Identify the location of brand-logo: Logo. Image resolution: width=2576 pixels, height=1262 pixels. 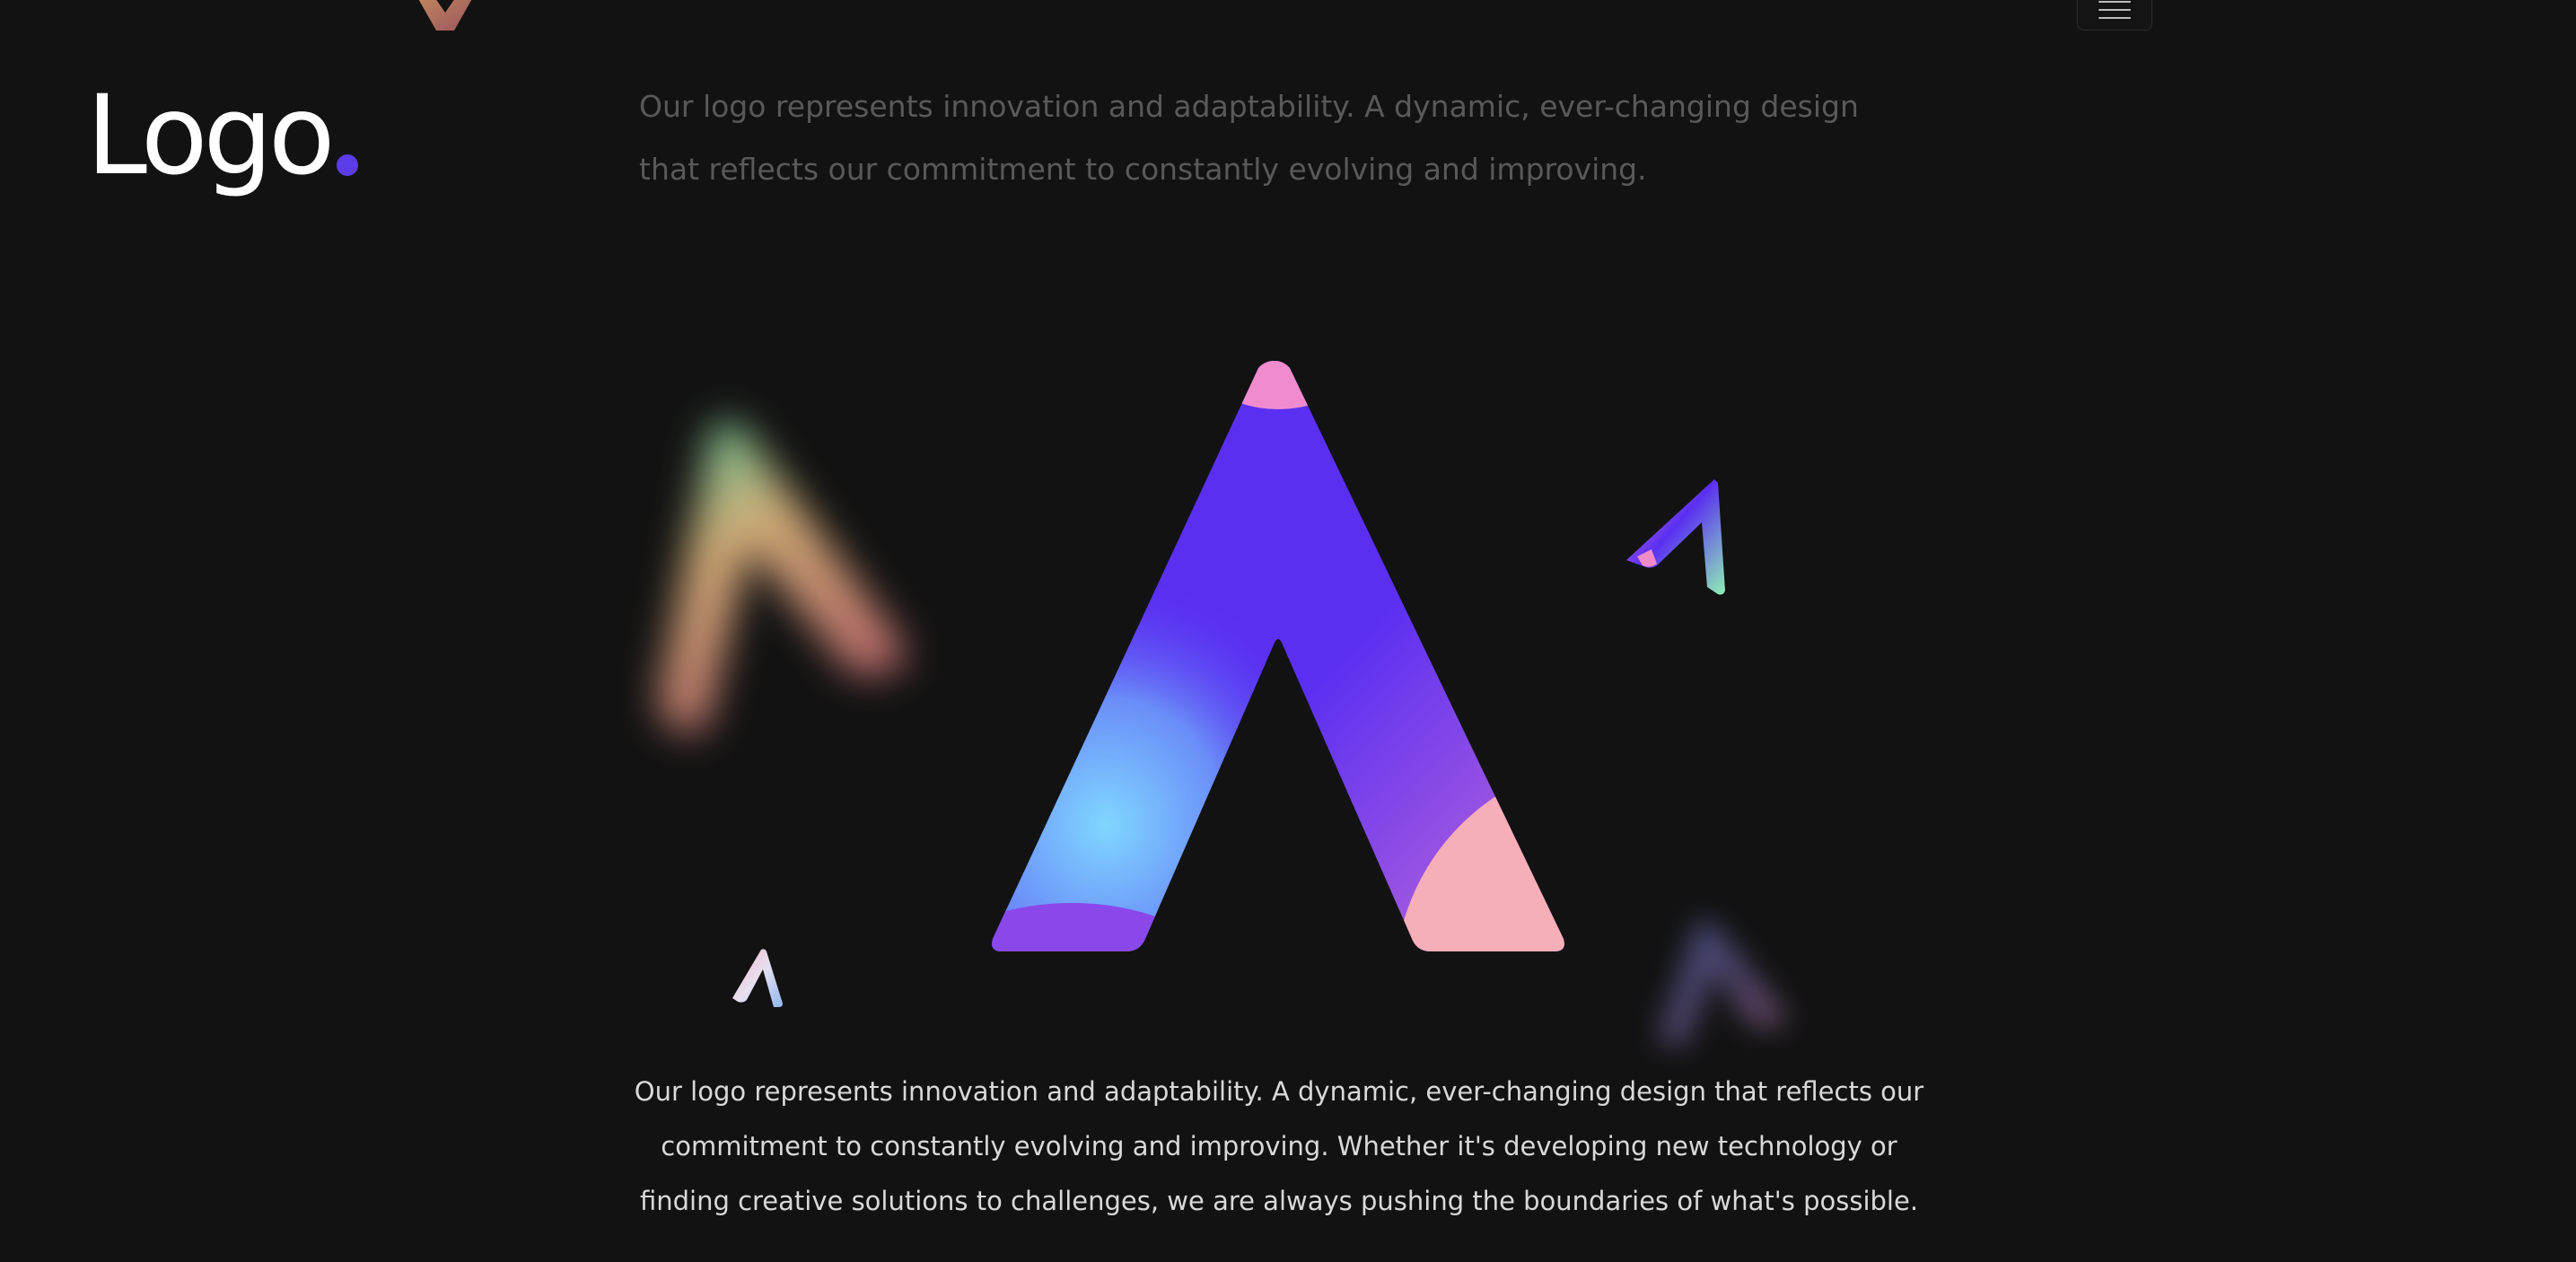
(222, 123).